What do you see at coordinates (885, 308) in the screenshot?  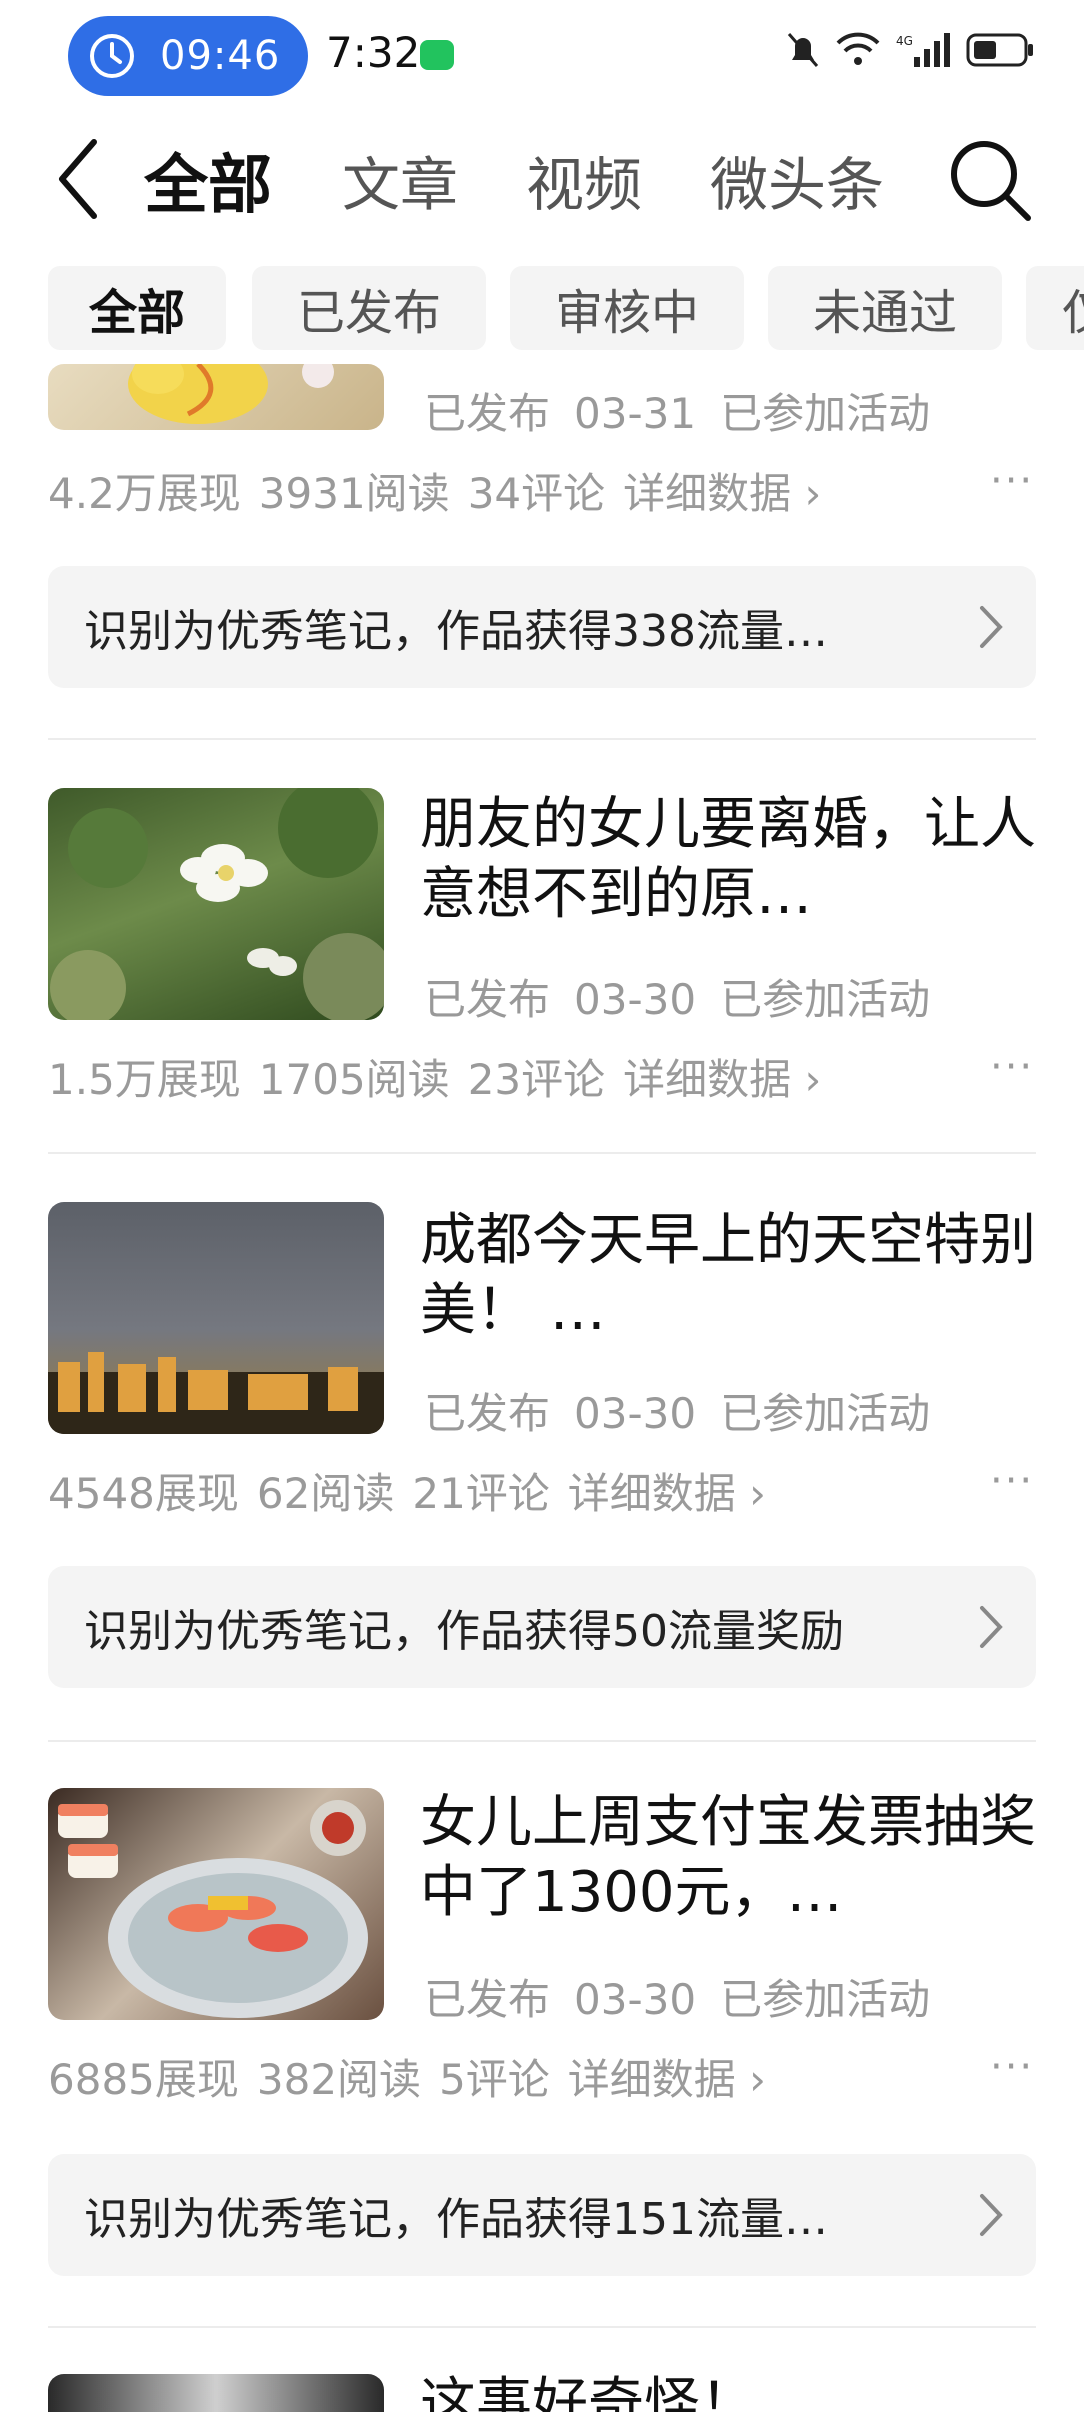 I see `filter-rejected: 未通过` at bounding box center [885, 308].